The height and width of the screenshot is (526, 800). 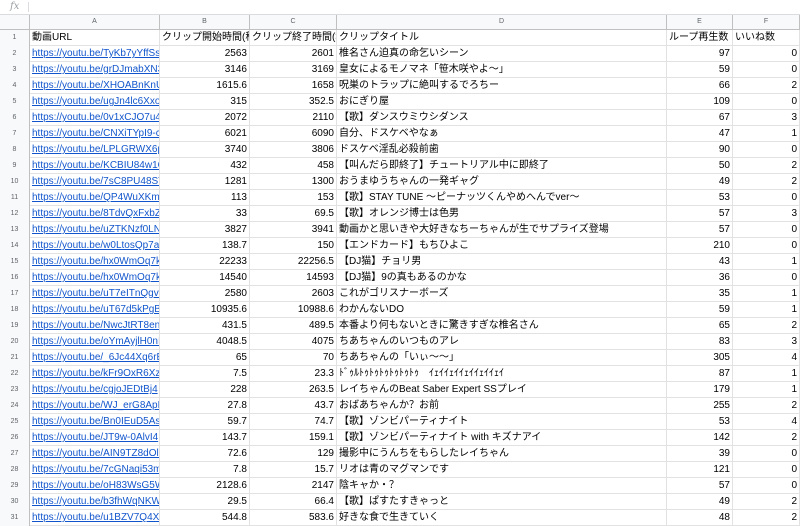 What do you see at coordinates (205, 502) in the screenshot?
I see `cell: 29.5` at bounding box center [205, 502].